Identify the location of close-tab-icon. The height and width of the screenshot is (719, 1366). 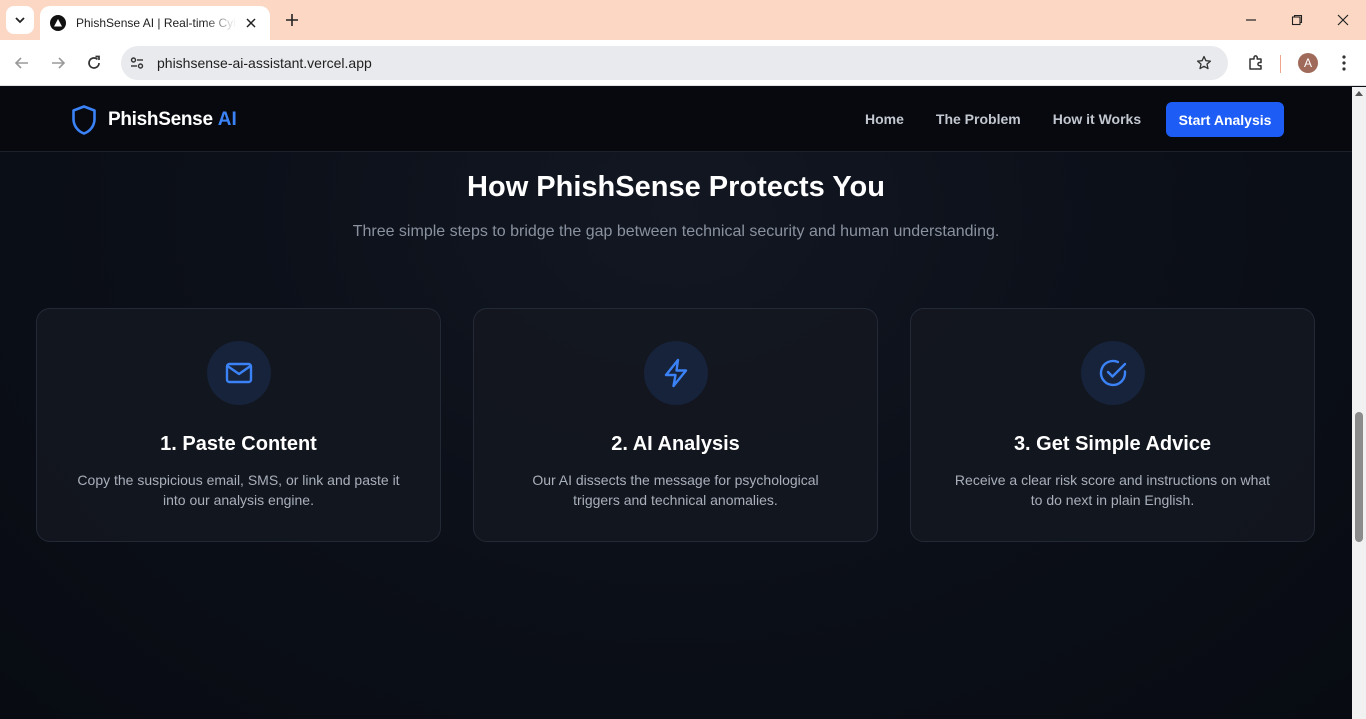
(251, 23).